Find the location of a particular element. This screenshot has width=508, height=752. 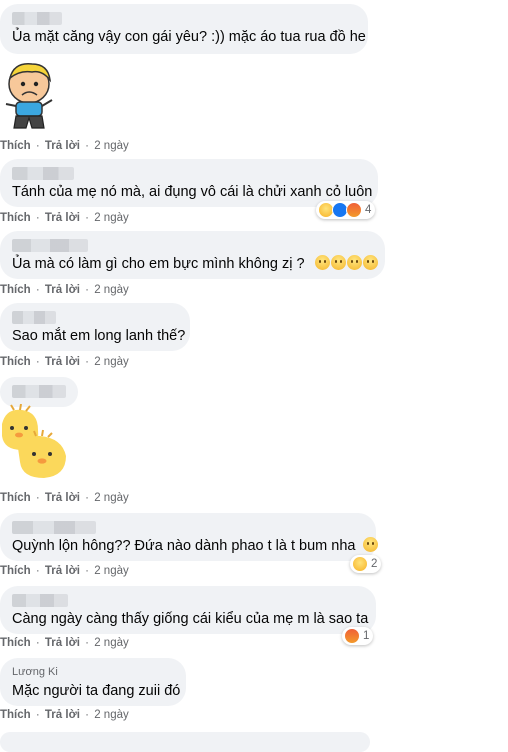

reaction-count: 4 is located at coordinates (368, 210).